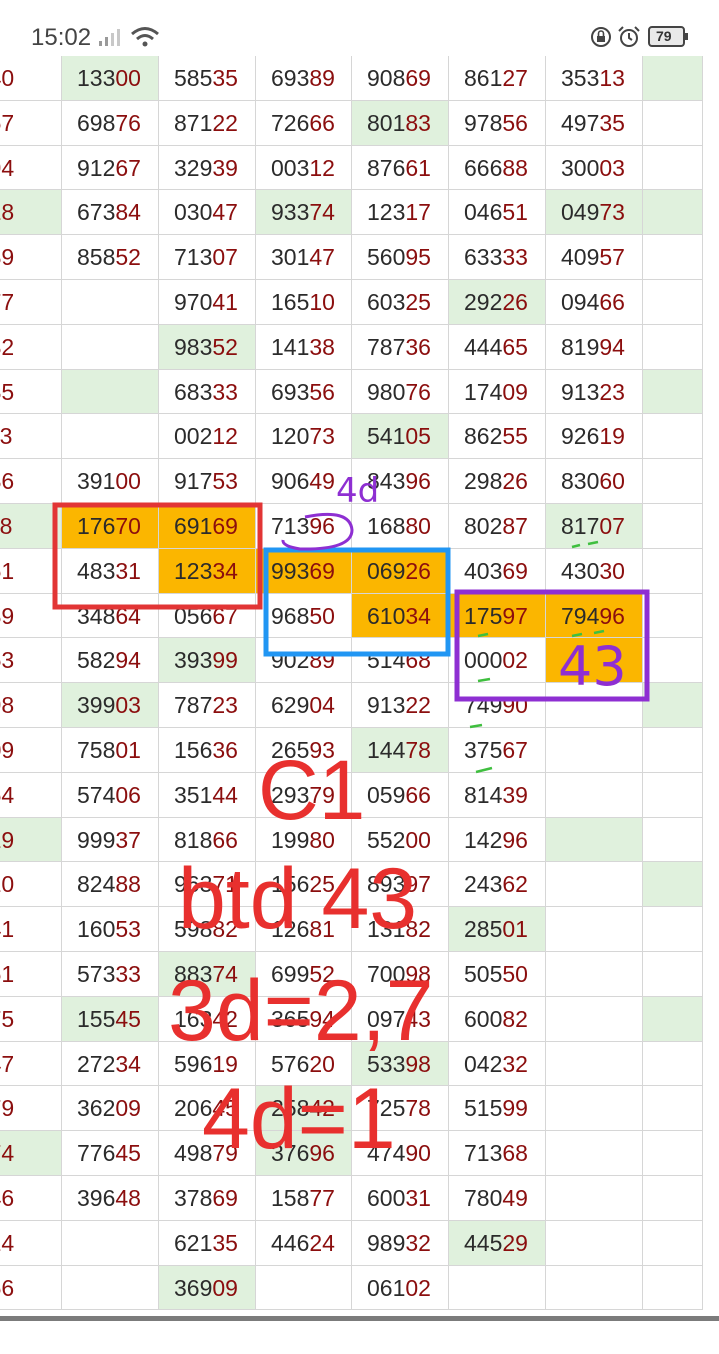  Describe the element at coordinates (304, 123) in the screenshot. I see `table-cell: 72666` at that location.